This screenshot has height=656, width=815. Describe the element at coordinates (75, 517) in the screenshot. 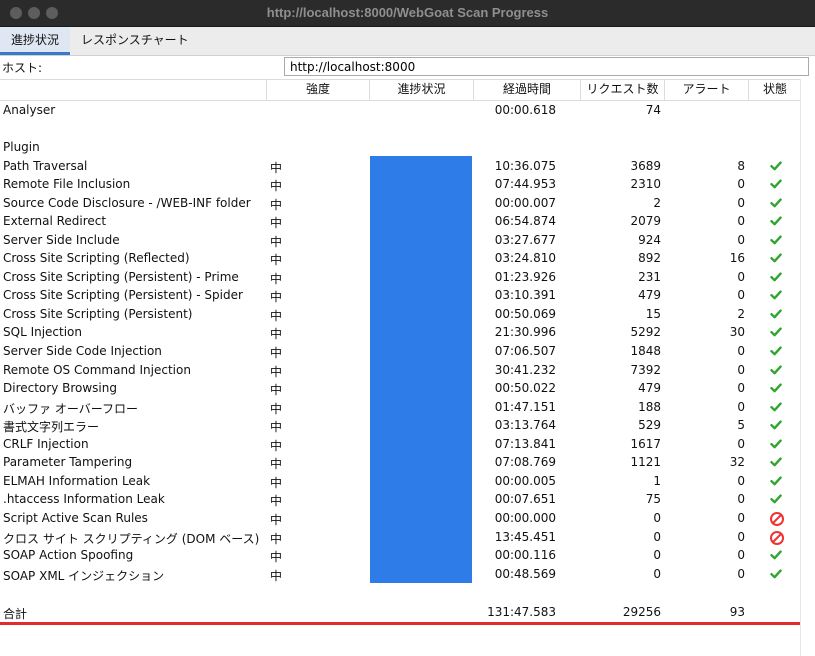

I see `plugin-name: Script Active Scan Rules` at that location.